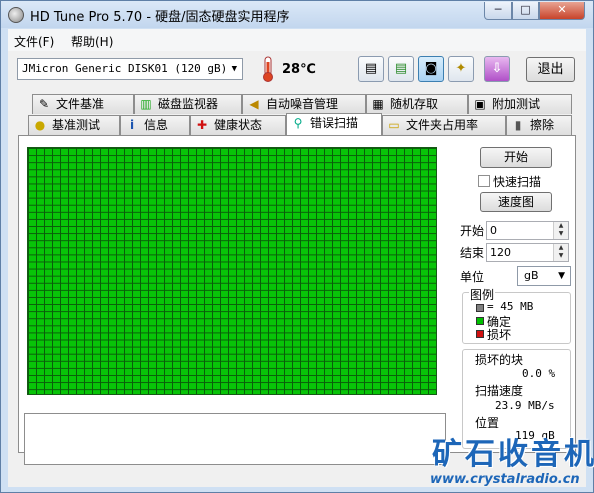 This screenshot has width=594, height=493. I want to click on unit-select-value: gB, so click(531, 275).